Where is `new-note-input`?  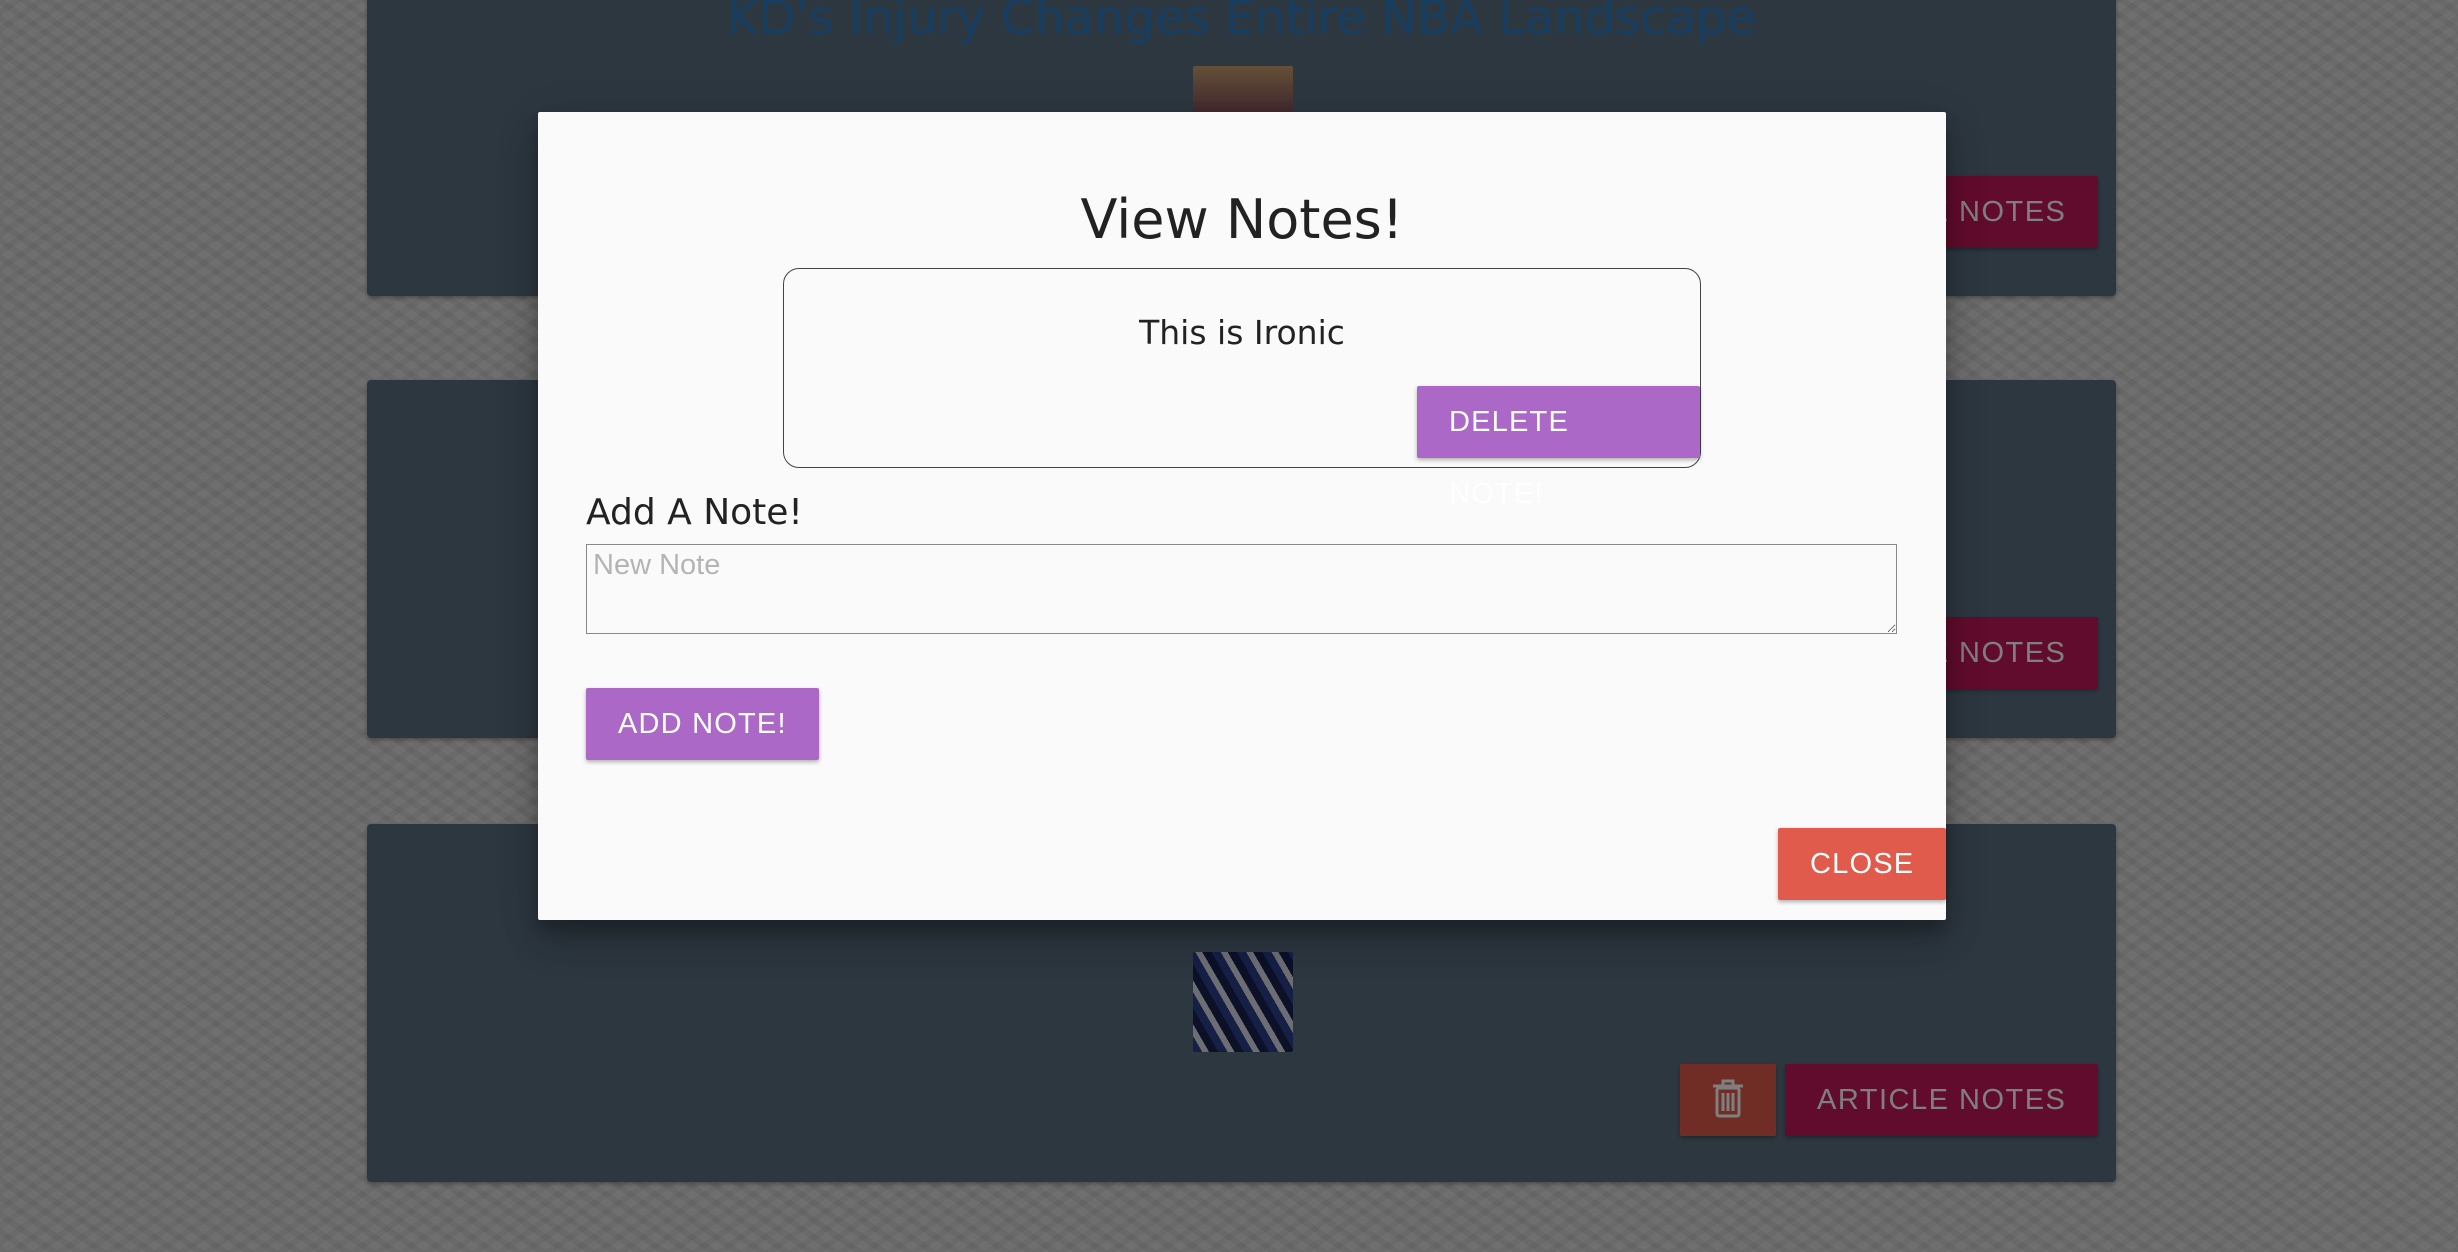 new-note-input is located at coordinates (1241, 589).